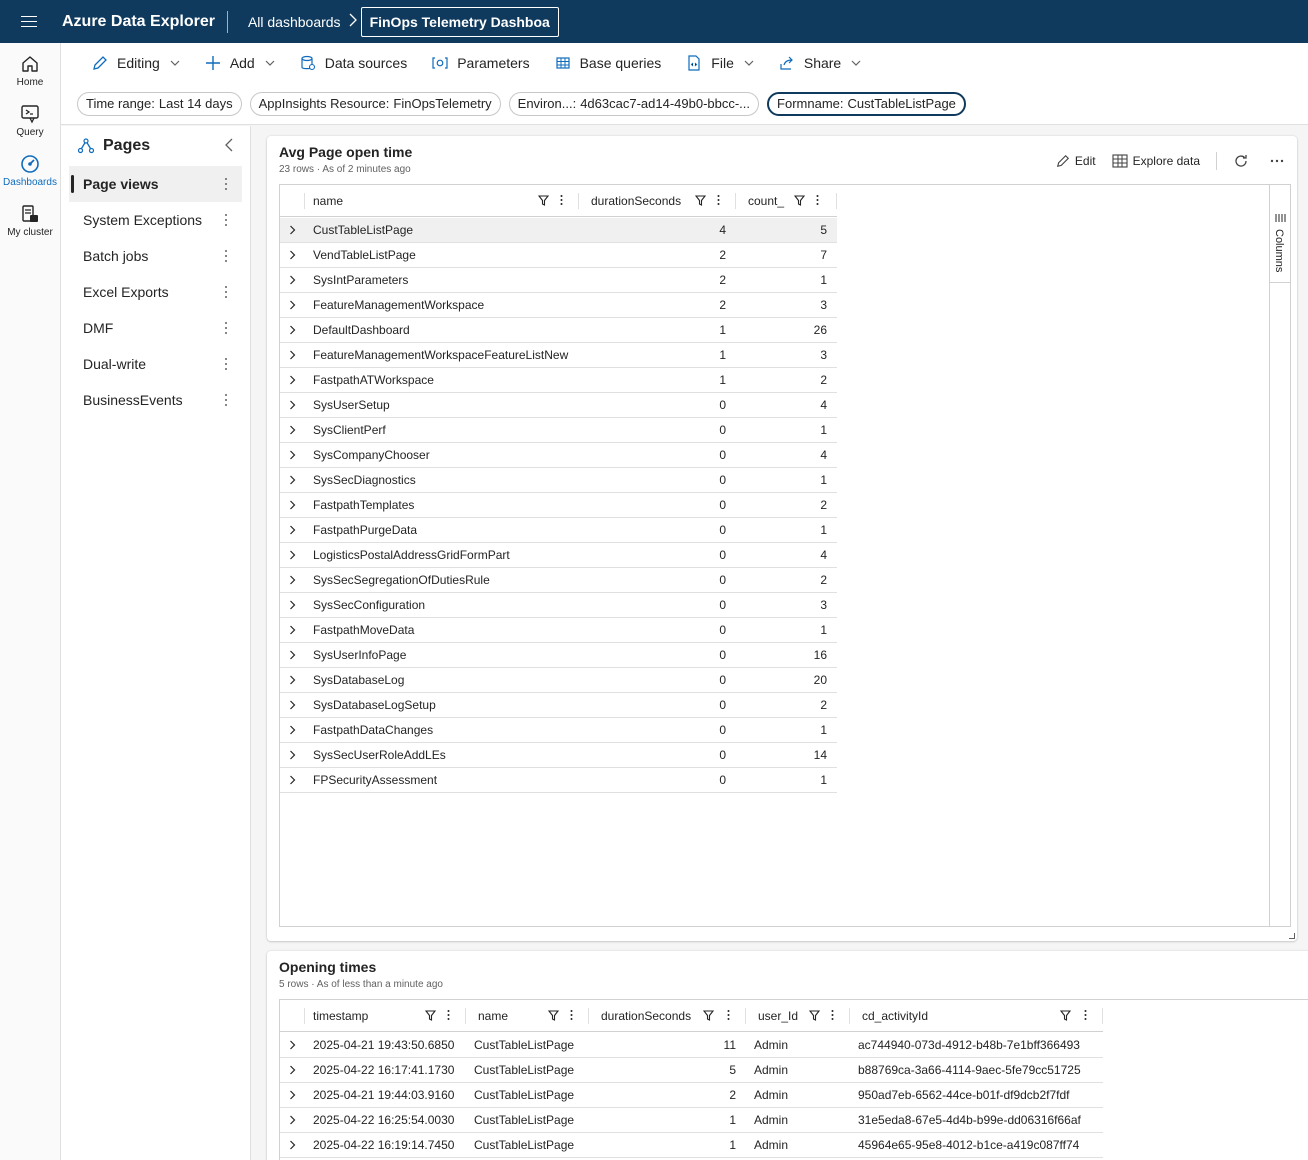  Describe the element at coordinates (558, 480) in the screenshot. I see `table-row: SysSecDiagnostics 0 1` at that location.